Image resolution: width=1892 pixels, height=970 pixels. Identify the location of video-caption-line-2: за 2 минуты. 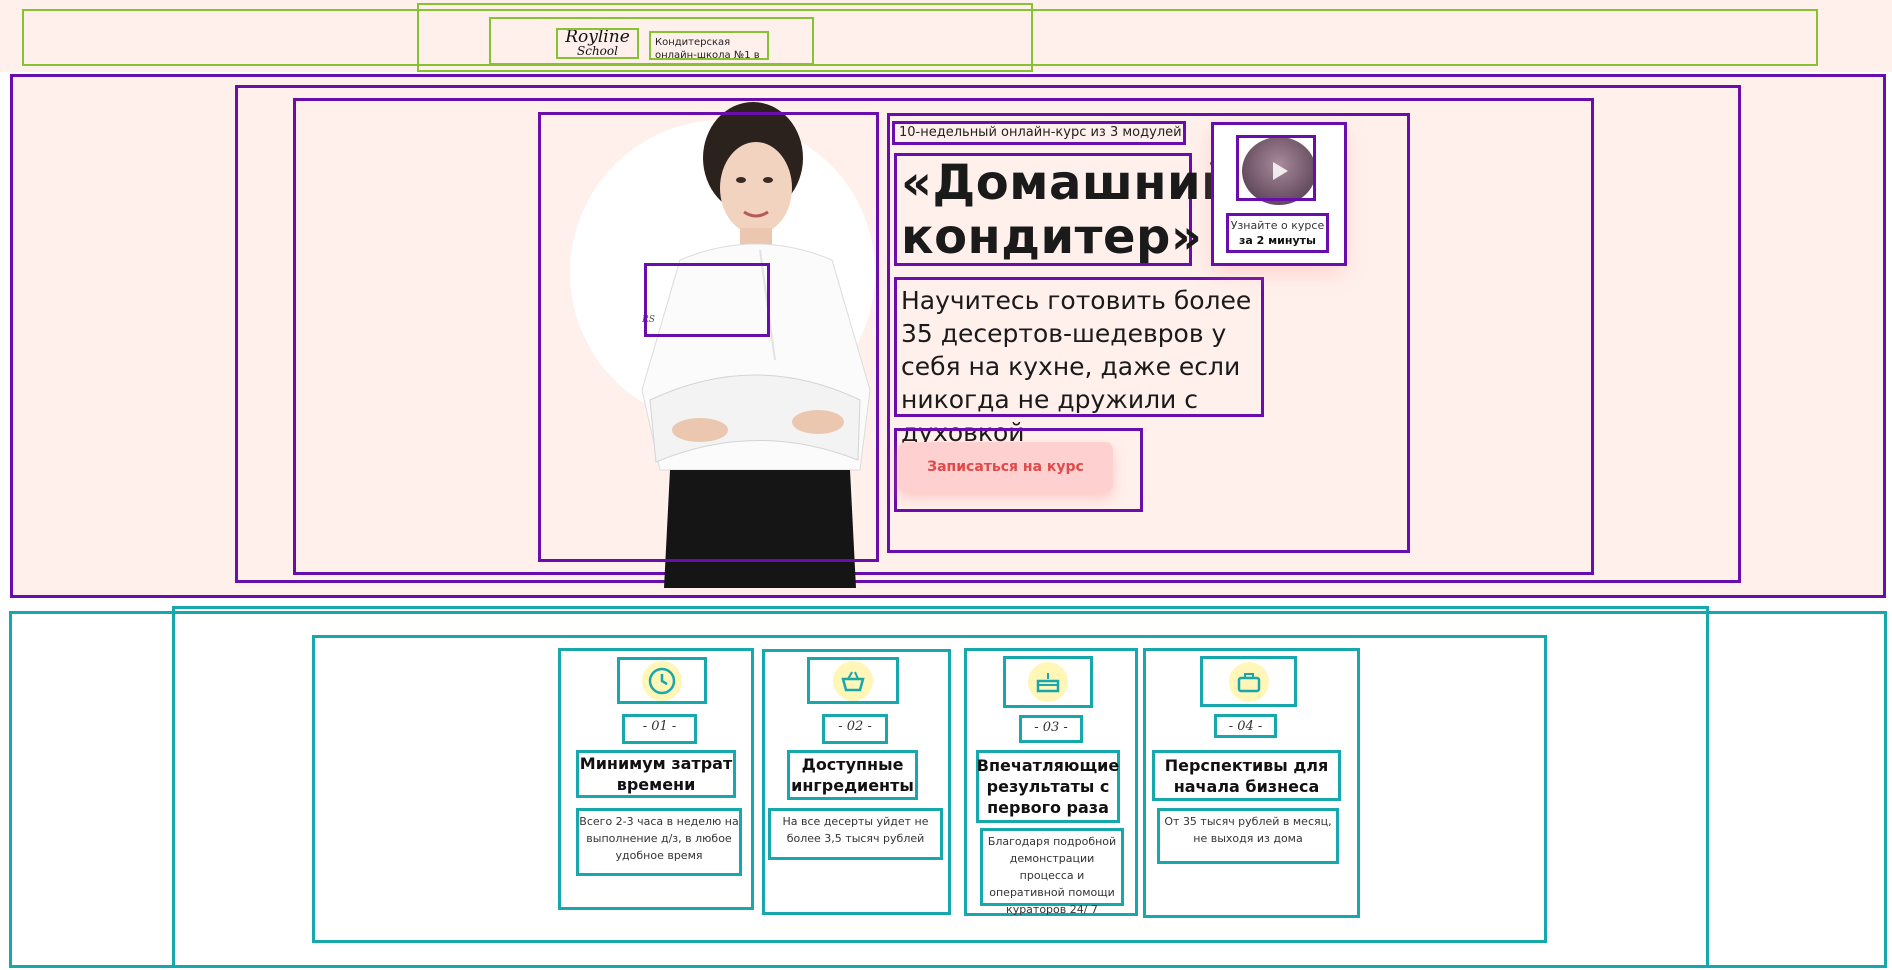
(1277, 240).